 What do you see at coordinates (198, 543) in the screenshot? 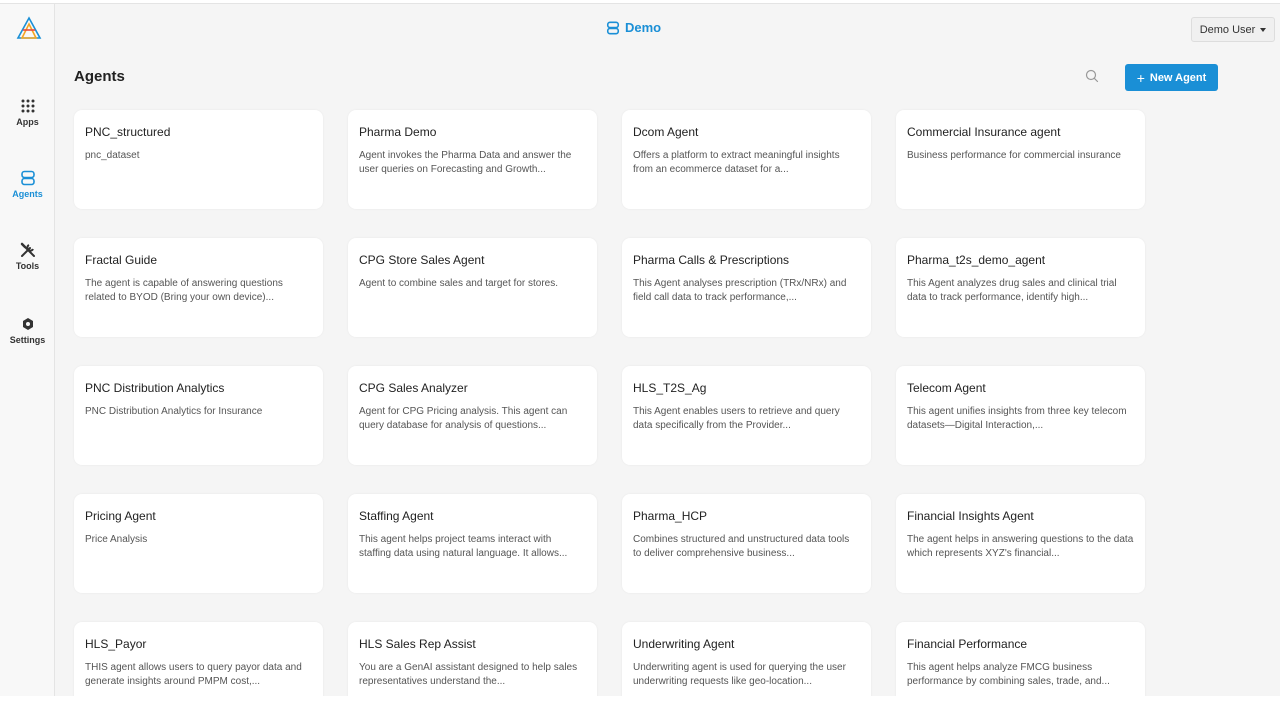
I see `agent-card: Pricing Agent Price Analysis` at bounding box center [198, 543].